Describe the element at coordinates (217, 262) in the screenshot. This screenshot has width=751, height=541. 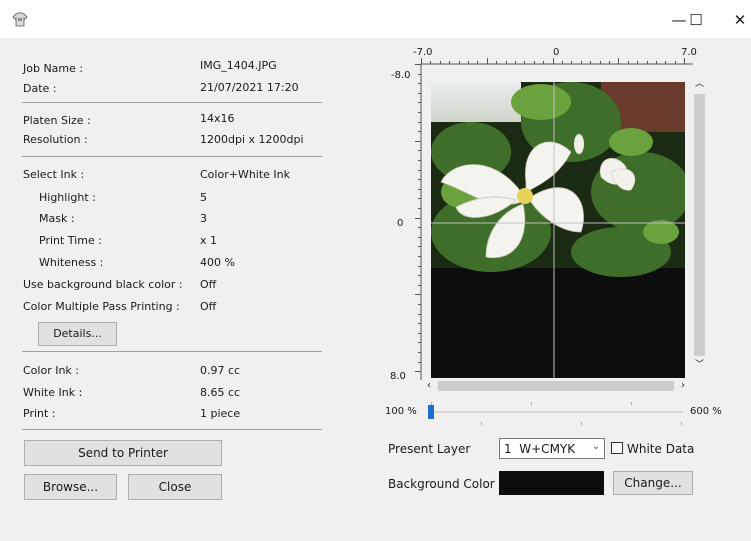
I see `whiteness-value: 400 %` at that location.